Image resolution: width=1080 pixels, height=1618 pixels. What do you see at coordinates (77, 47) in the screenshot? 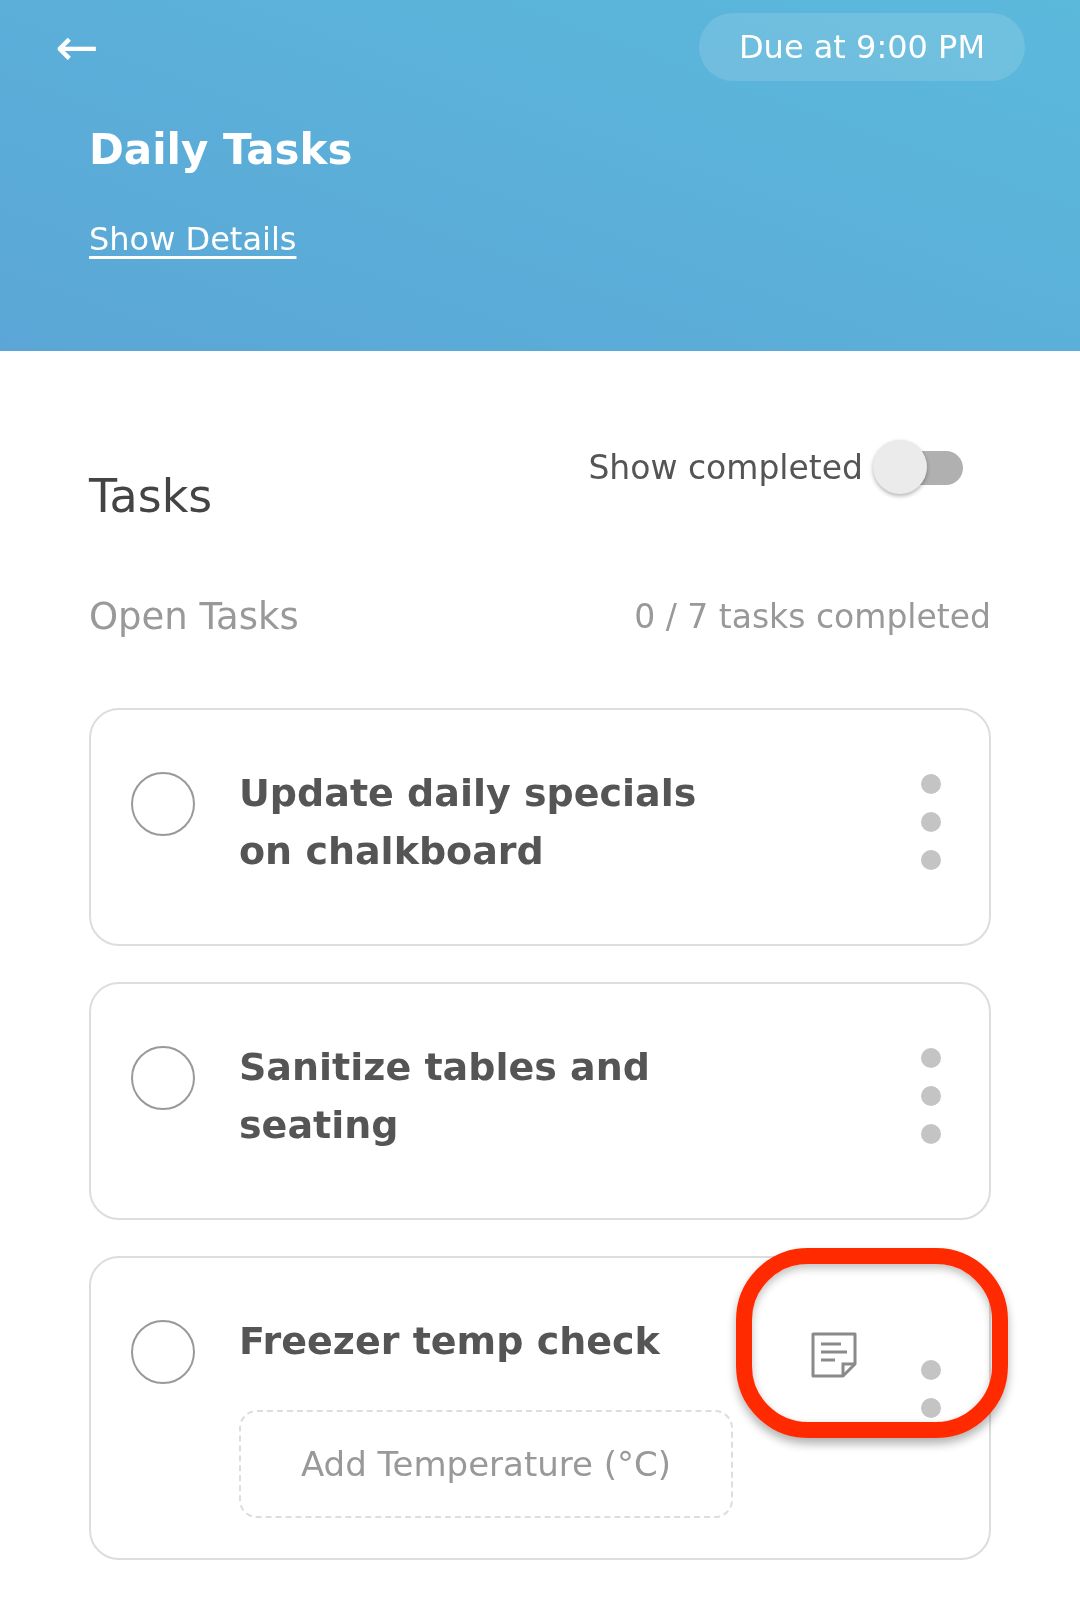
I see `back-button: ←` at bounding box center [77, 47].